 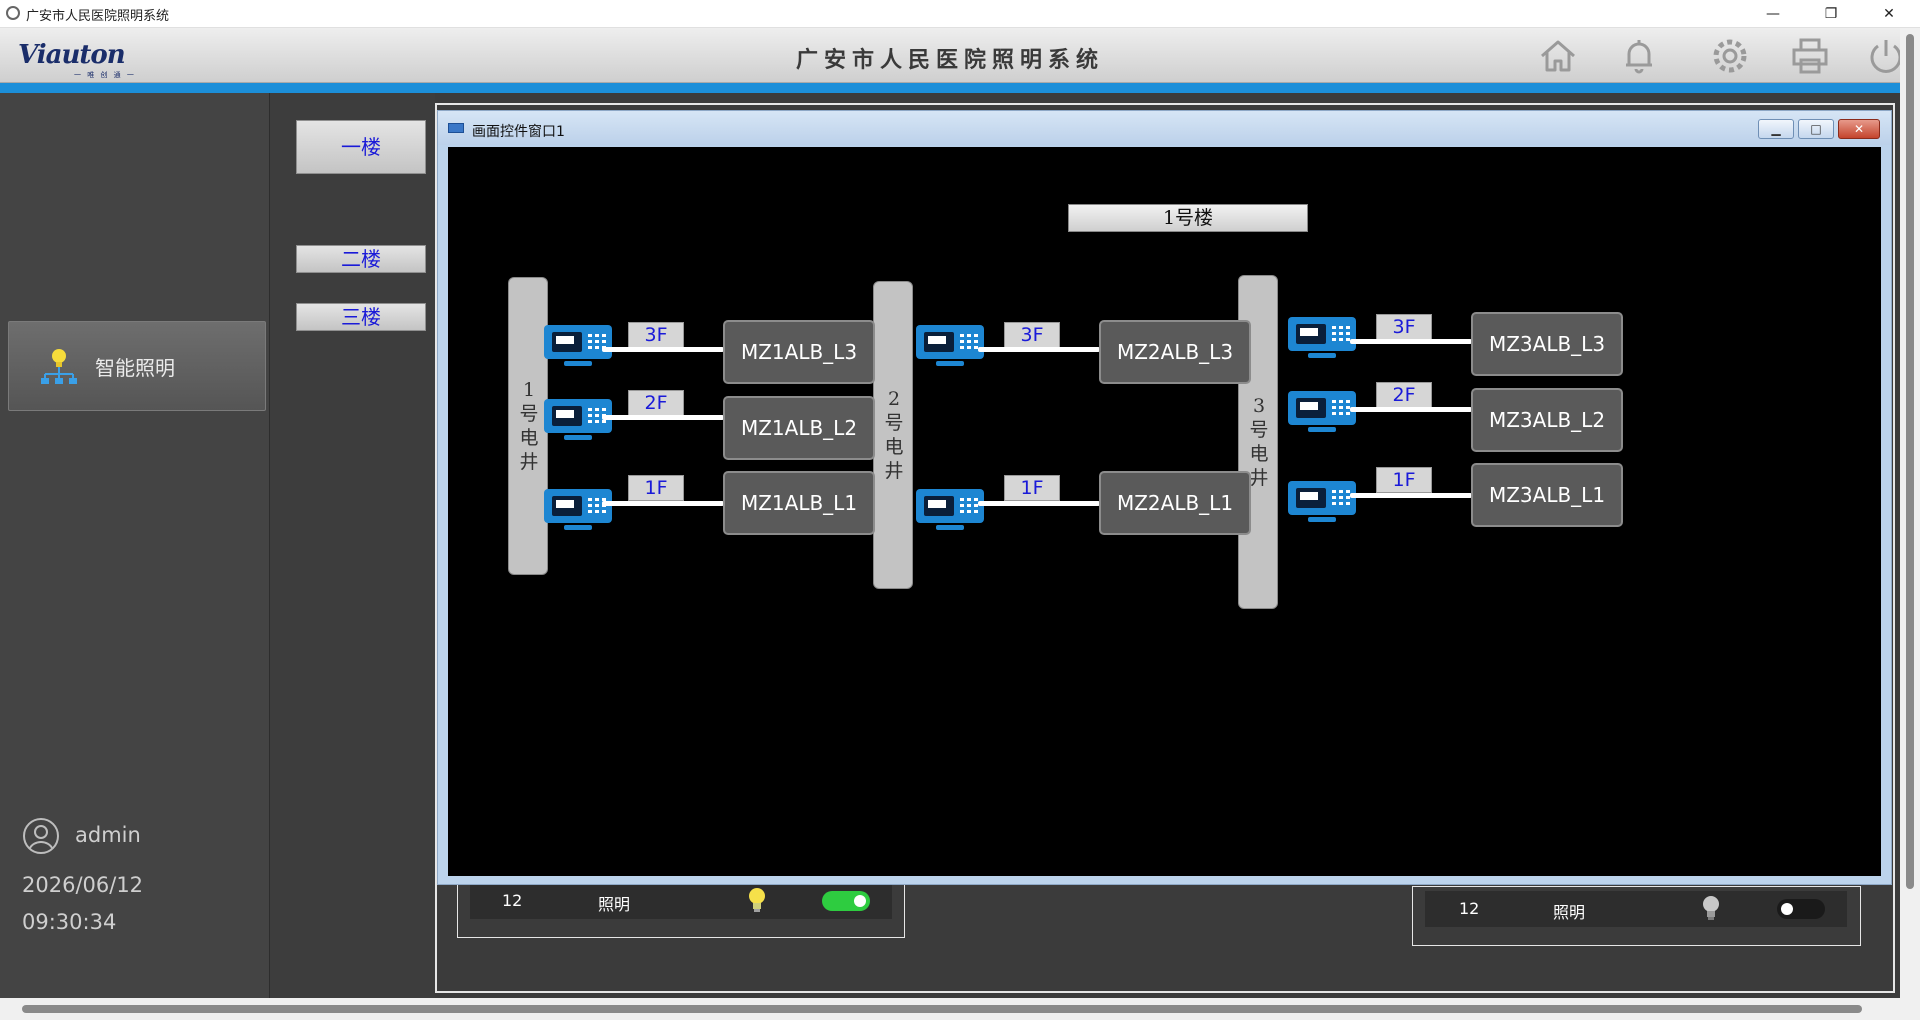 I want to click on nav-item-label: 智能照明, so click(x=135, y=368).